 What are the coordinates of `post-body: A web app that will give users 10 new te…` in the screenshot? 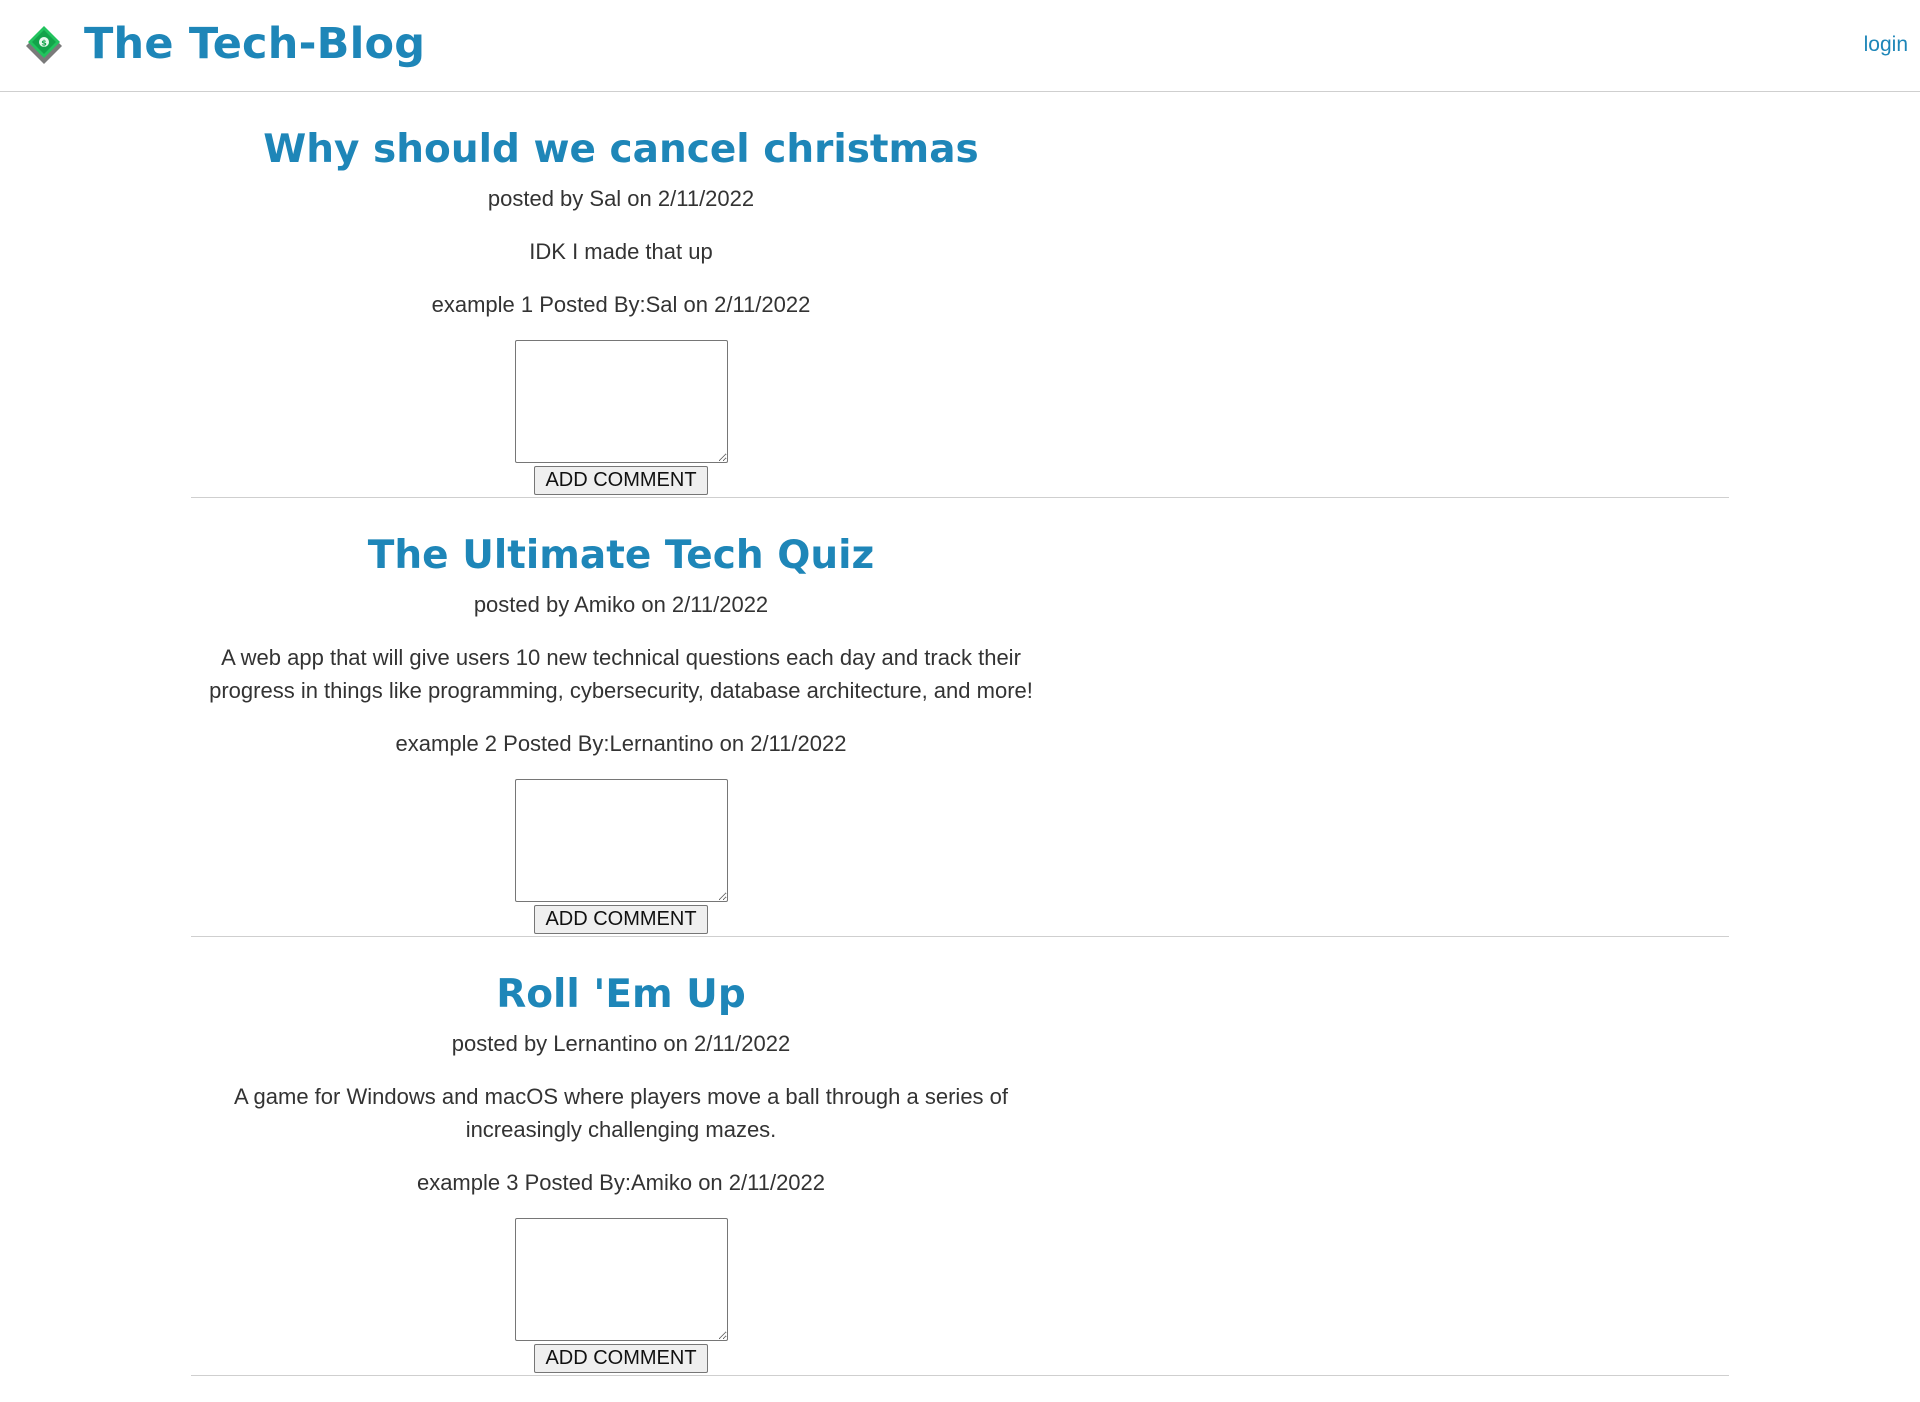 It's located at (621, 674).